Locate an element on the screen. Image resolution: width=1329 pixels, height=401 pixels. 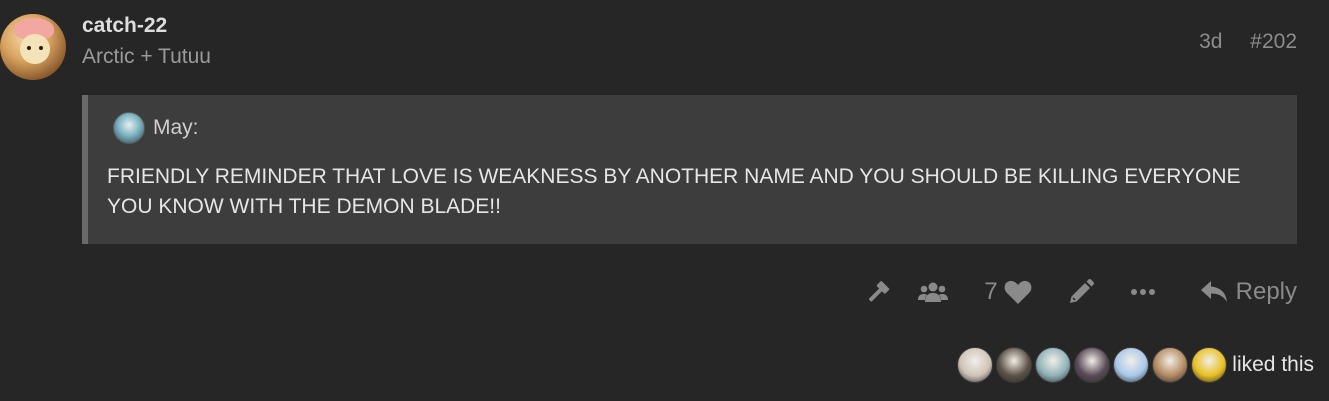
group-button is located at coordinates (933, 292).